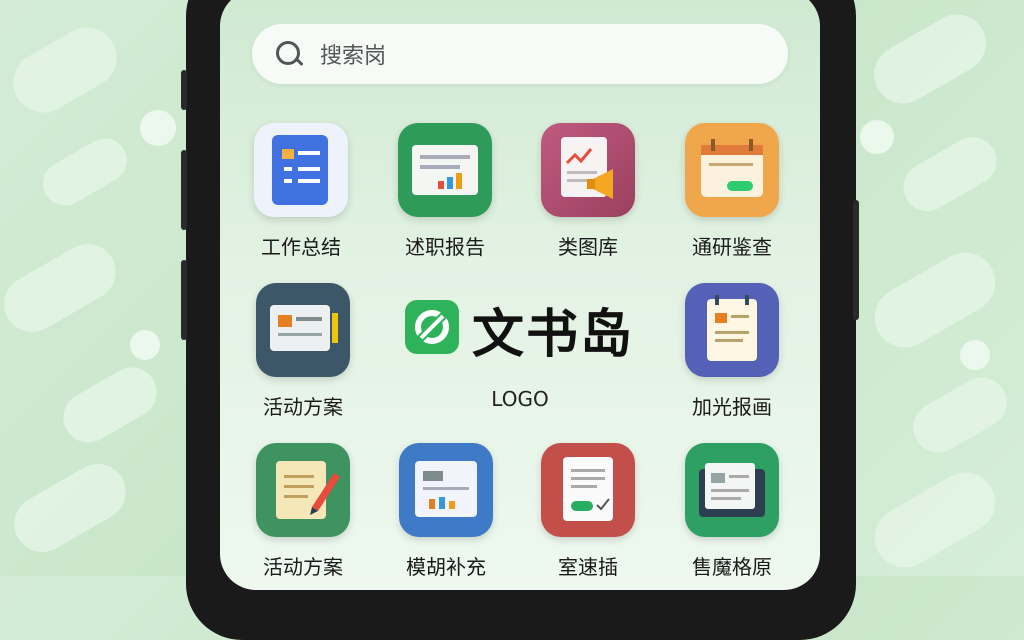  What do you see at coordinates (588, 247) in the screenshot?
I see `app-label: 类图库` at bounding box center [588, 247].